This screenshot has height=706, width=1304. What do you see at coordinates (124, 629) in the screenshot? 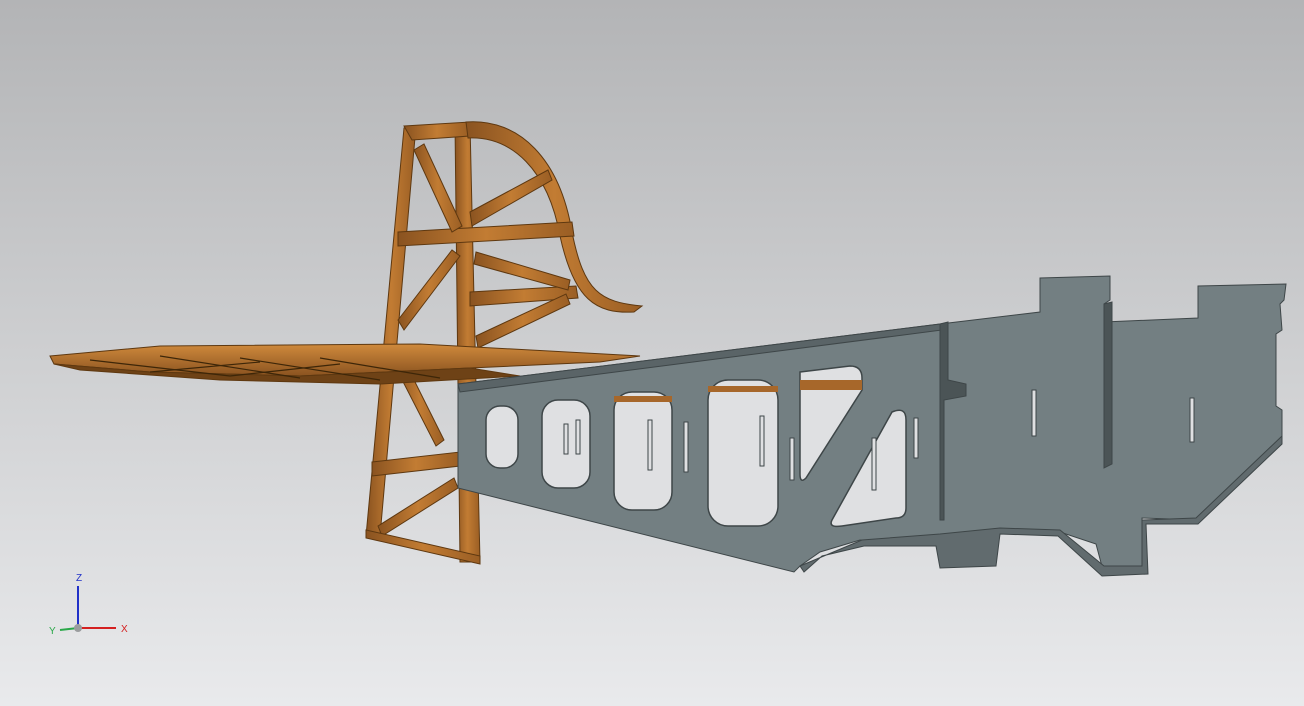
I see `x-axis-label: X` at bounding box center [124, 629].